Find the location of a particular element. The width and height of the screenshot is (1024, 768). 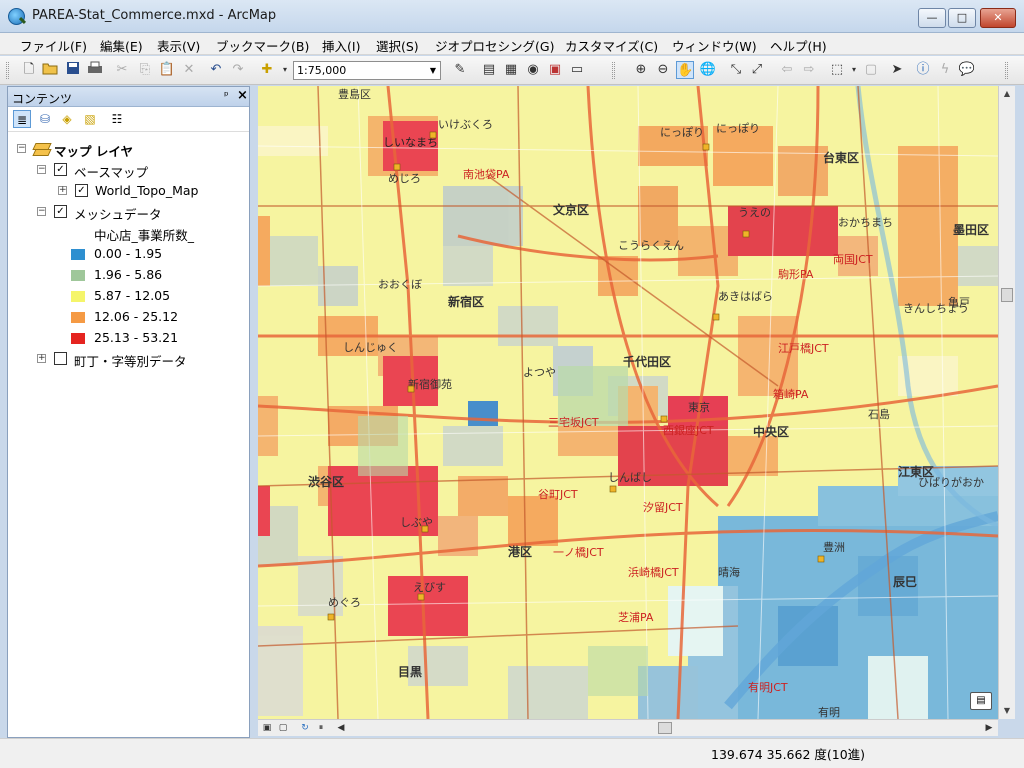

place-label: 晴海 is located at coordinates (729, 572).